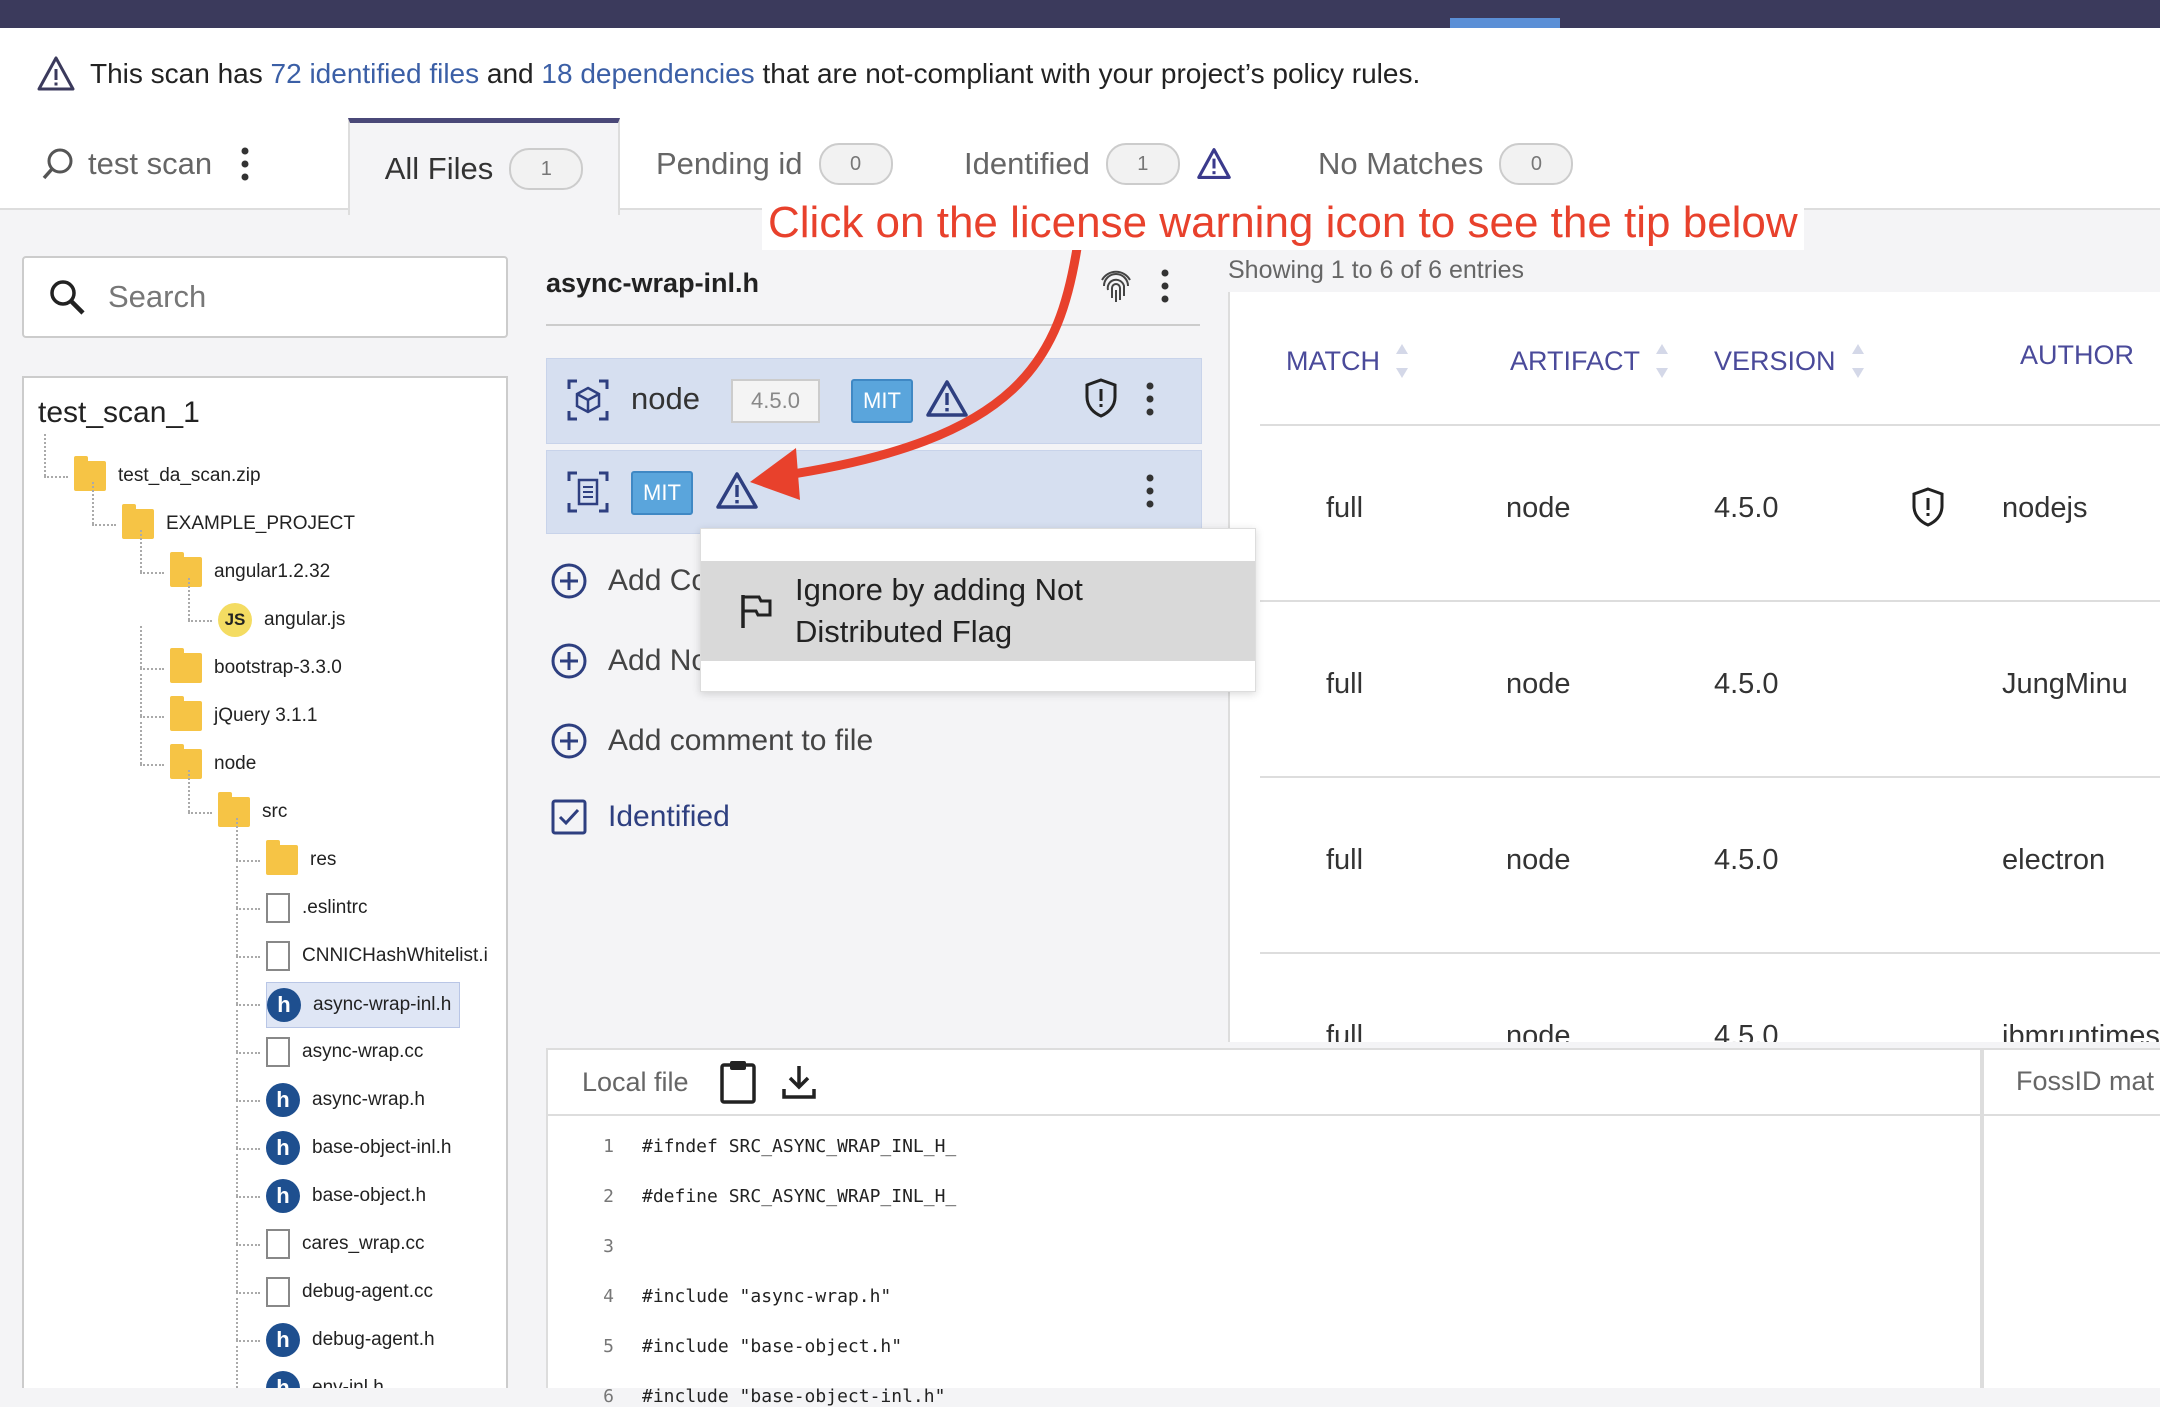  I want to click on add-component-button: Add Co, so click(629, 581).